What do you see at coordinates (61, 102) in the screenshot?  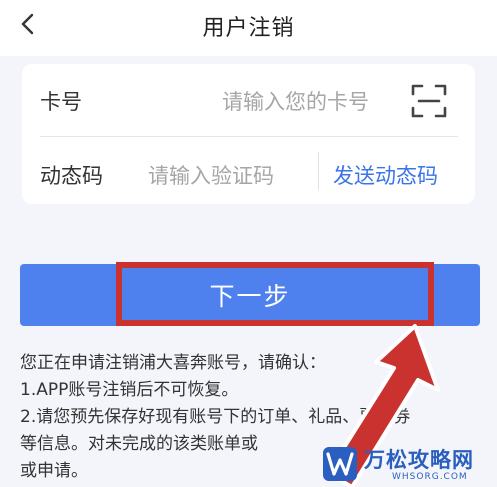 I see `card-number-label: 卡号` at bounding box center [61, 102].